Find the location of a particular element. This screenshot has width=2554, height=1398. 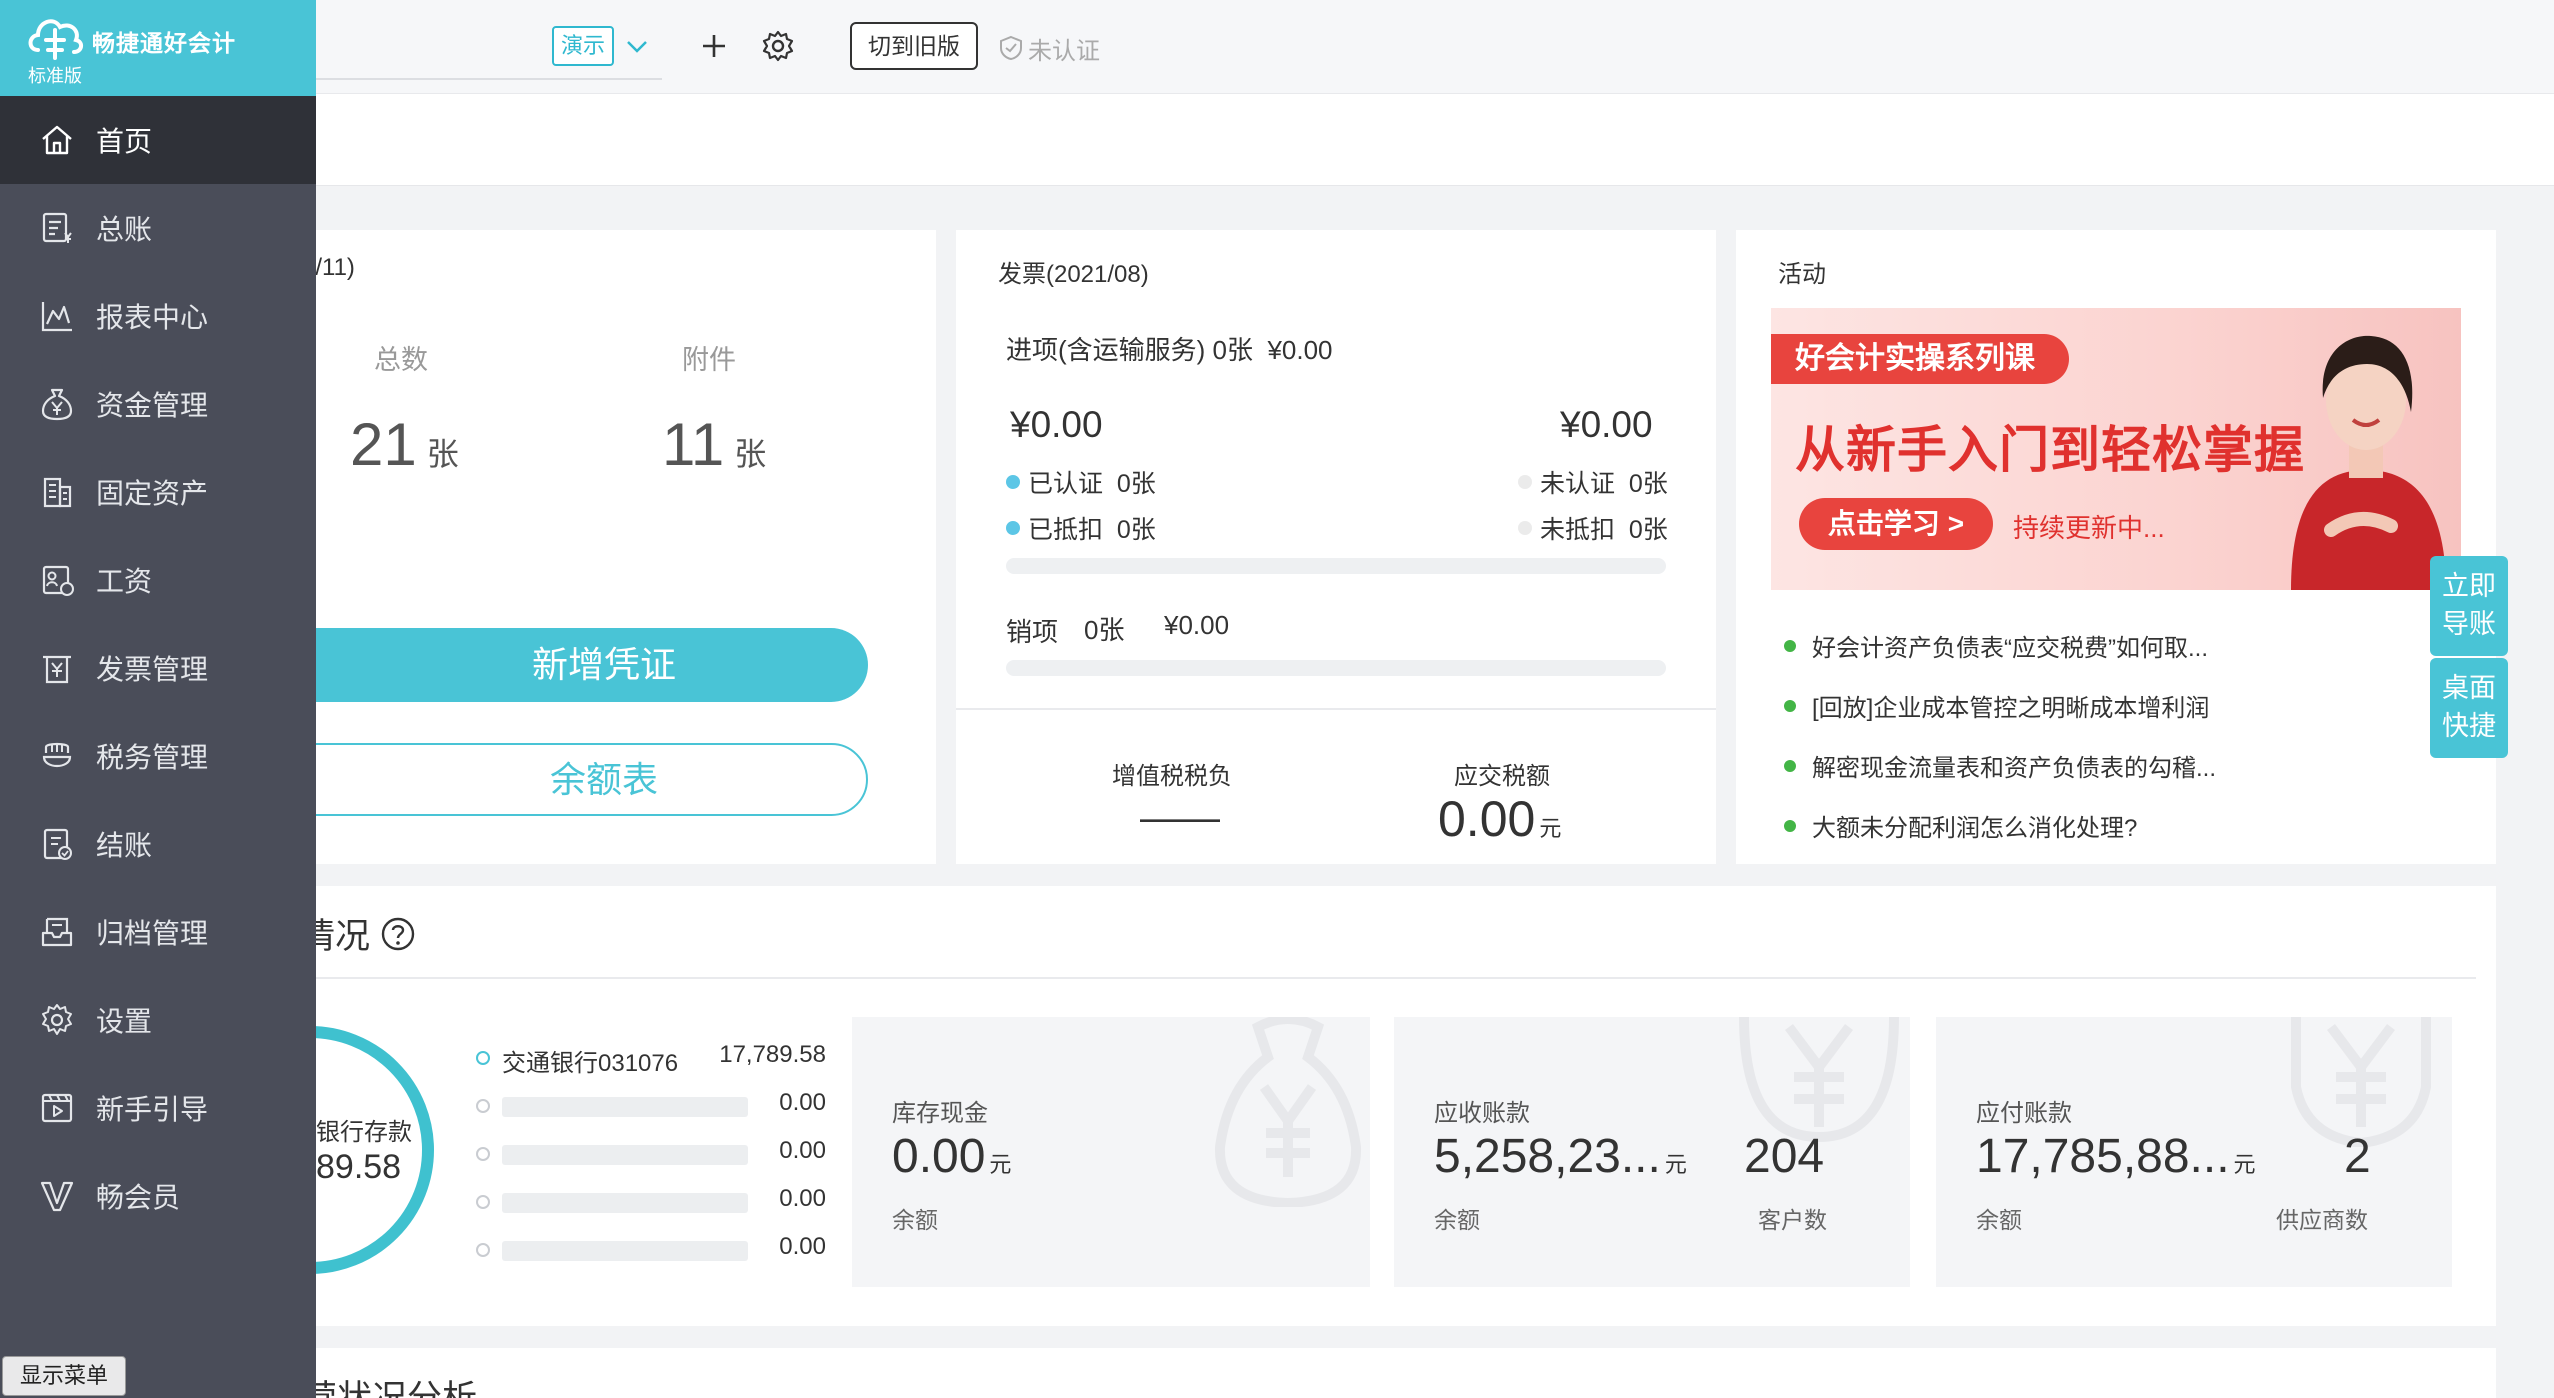

deducted-count: 已抵扣 0张 is located at coordinates (1081, 528).